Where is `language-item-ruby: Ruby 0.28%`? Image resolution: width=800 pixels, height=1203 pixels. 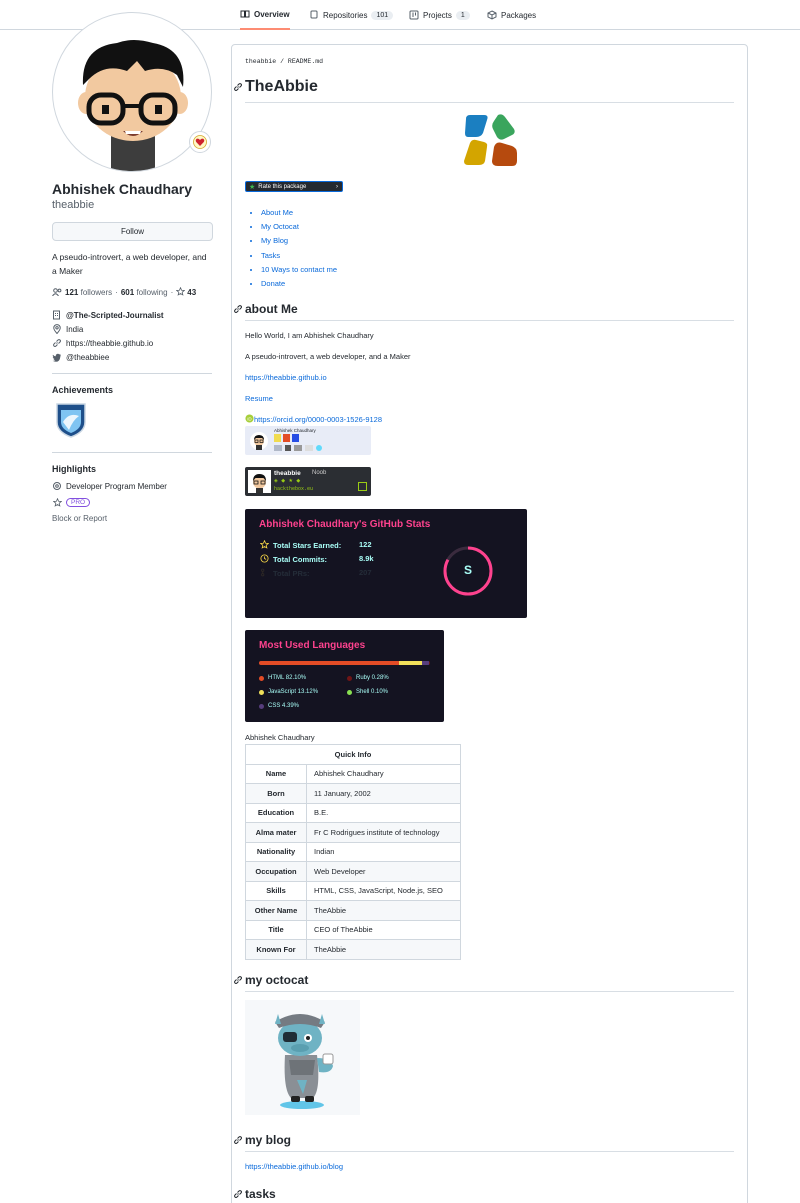
language-item-ruby: Ruby 0.28% is located at coordinates (368, 678).